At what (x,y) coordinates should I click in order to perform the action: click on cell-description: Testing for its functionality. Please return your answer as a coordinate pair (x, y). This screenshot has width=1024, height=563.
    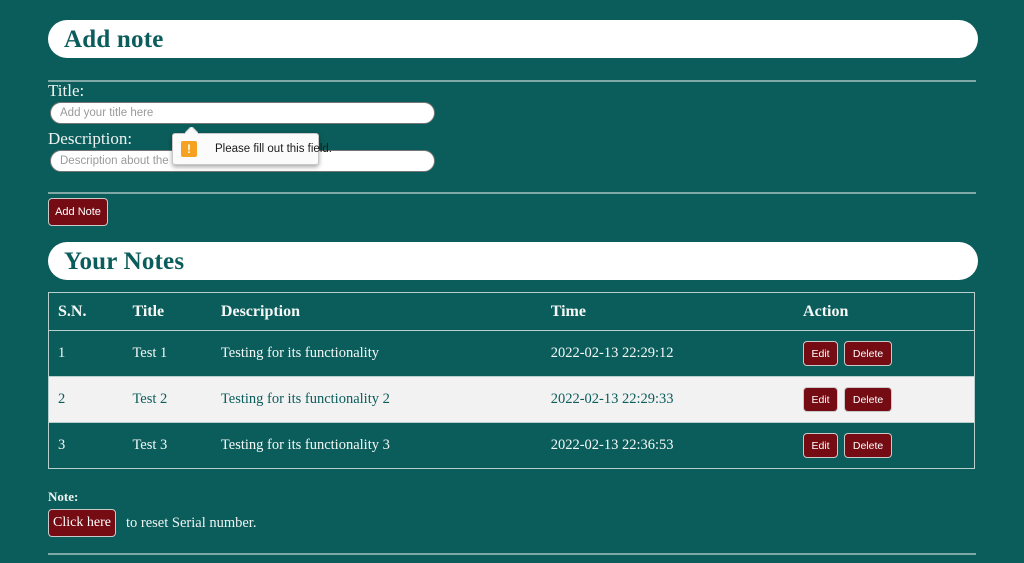
    Looking at the image, I should click on (385, 353).